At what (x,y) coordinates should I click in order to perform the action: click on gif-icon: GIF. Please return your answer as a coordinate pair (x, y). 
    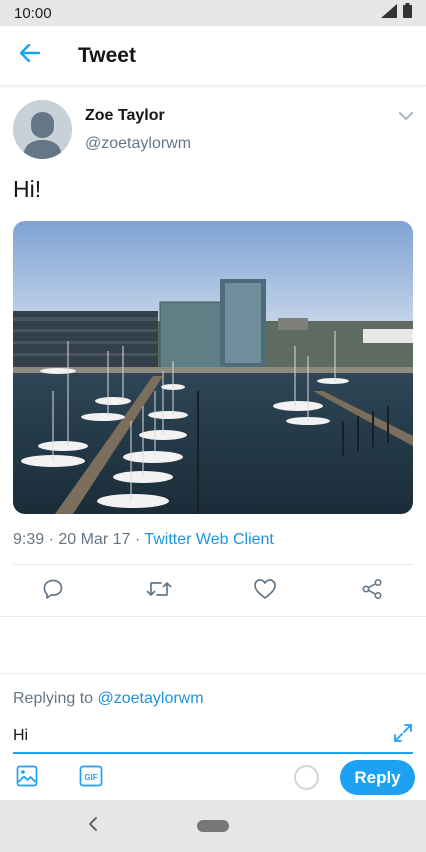
    Looking at the image, I should click on (91, 778).